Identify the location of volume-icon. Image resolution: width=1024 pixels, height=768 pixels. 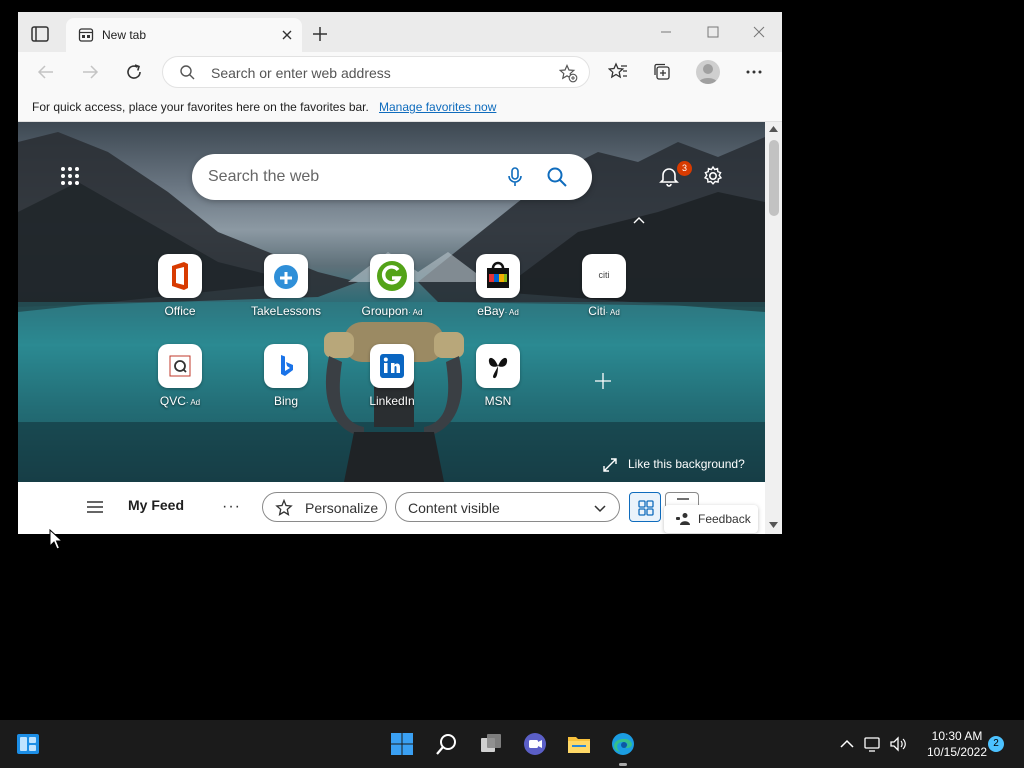
(898, 744).